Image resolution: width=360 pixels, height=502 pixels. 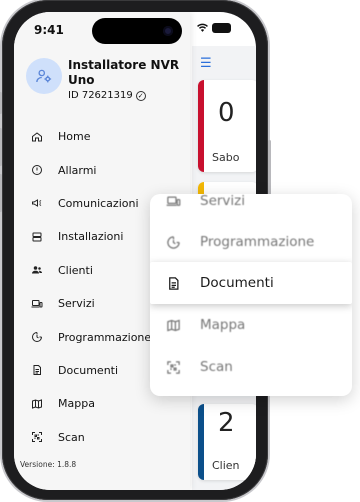 What do you see at coordinates (75, 270) in the screenshot?
I see `menu-item-label: Clienti` at bounding box center [75, 270].